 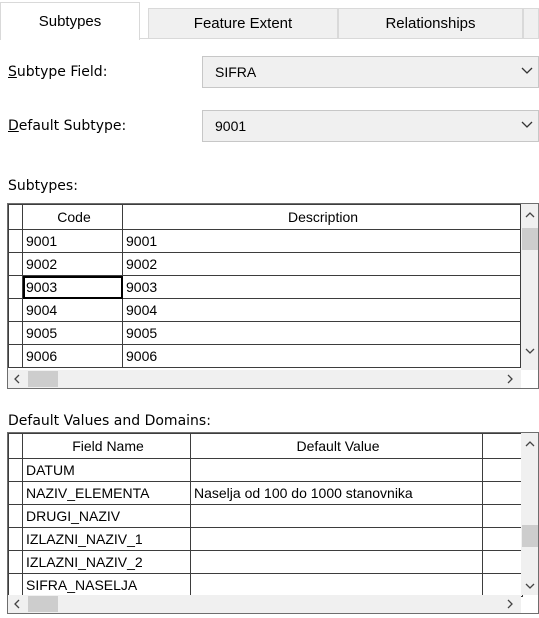 What do you see at coordinates (72, 310) in the screenshot?
I see `code-cell: 9004` at bounding box center [72, 310].